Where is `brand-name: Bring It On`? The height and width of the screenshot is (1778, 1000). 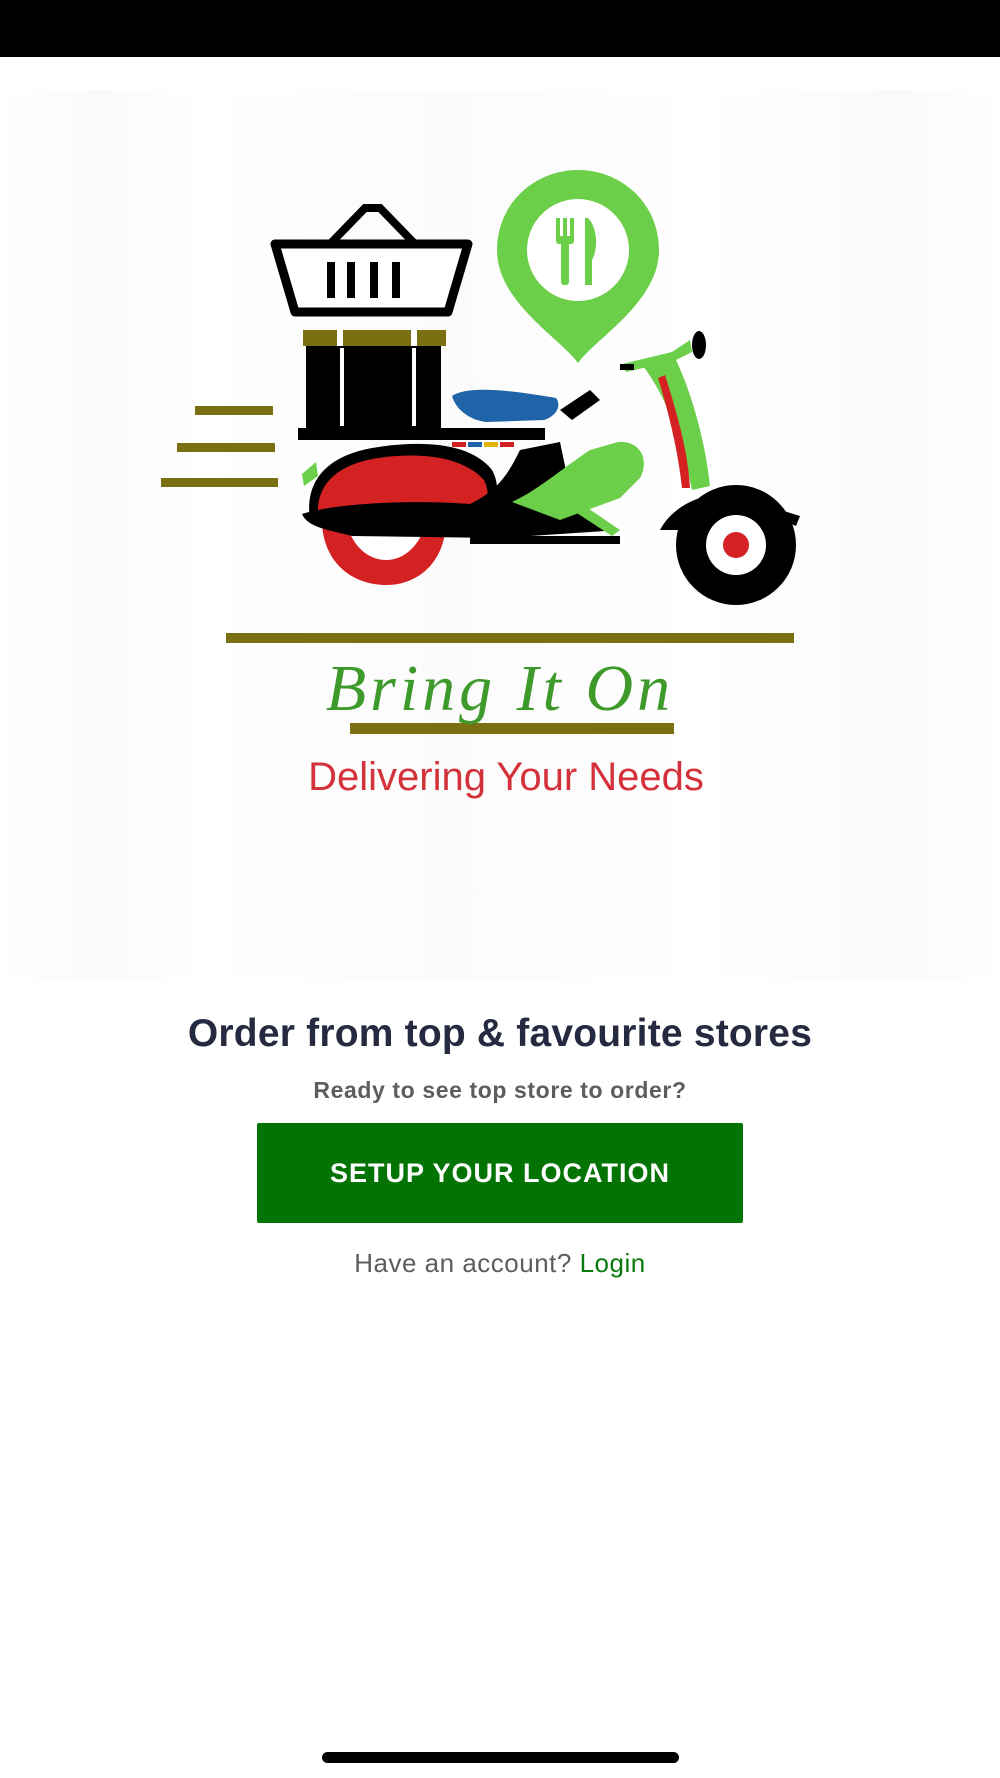 brand-name: Bring It On is located at coordinates (500, 688).